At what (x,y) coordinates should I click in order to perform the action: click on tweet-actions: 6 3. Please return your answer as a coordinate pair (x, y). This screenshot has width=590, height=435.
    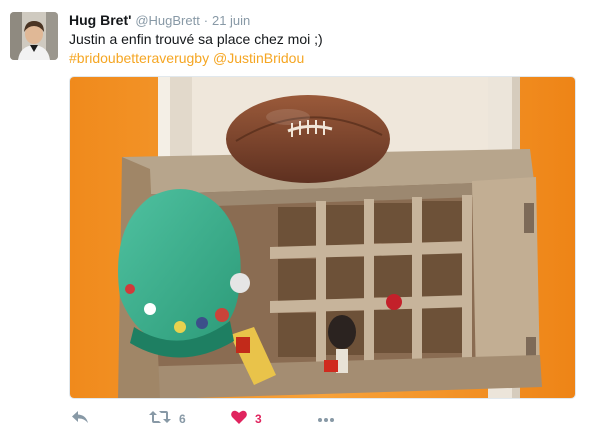
    Looking at the image, I should click on (324, 419).